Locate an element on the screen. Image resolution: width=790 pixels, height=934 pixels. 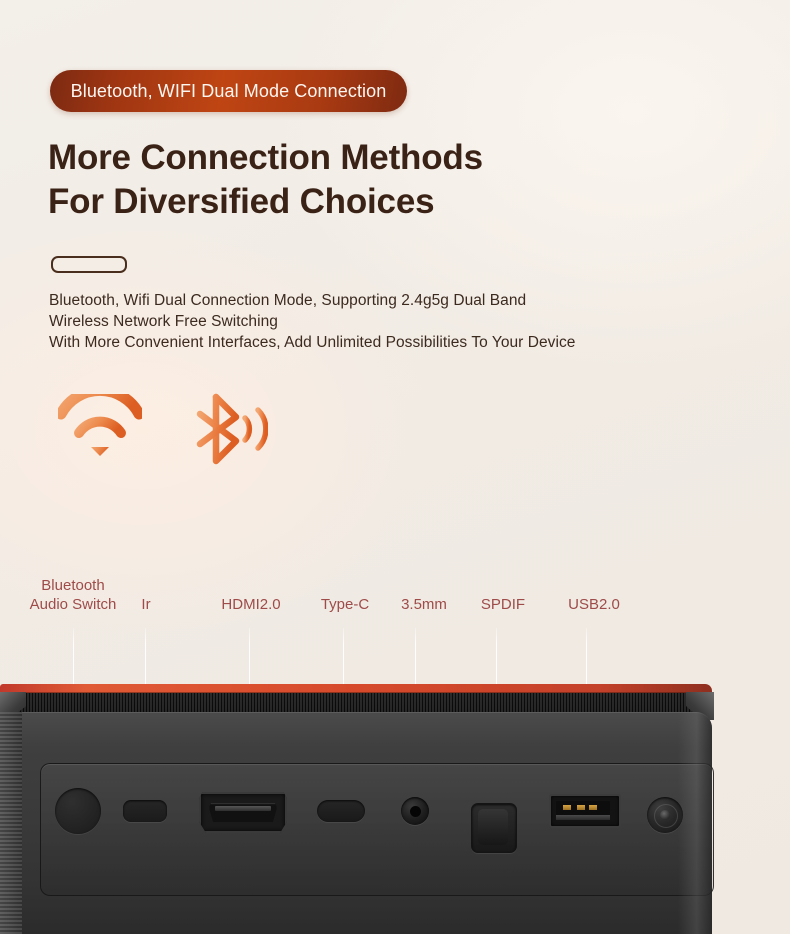
feature-badge-label: Bluetooth, WIFI Dual Mode Connection is located at coordinates (228, 90).